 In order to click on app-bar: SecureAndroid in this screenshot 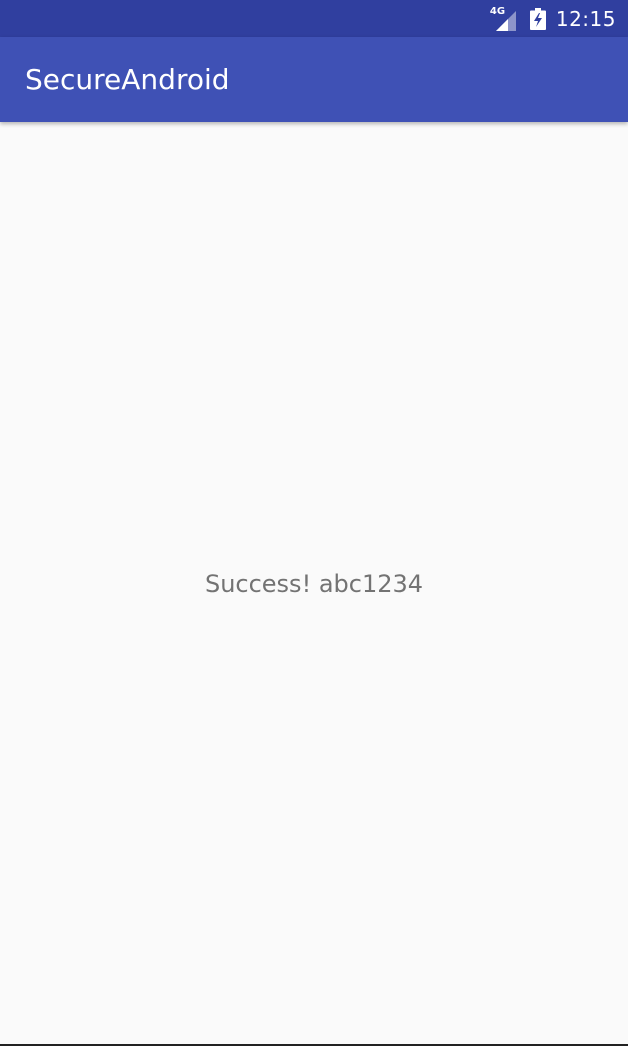, I will do `click(314, 79)`.